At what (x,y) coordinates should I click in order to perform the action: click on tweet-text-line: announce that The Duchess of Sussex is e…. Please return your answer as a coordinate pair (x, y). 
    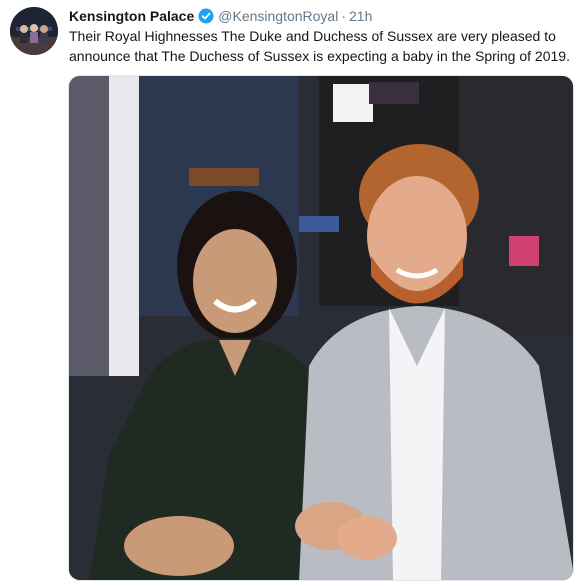
    Looking at the image, I should click on (319, 56).